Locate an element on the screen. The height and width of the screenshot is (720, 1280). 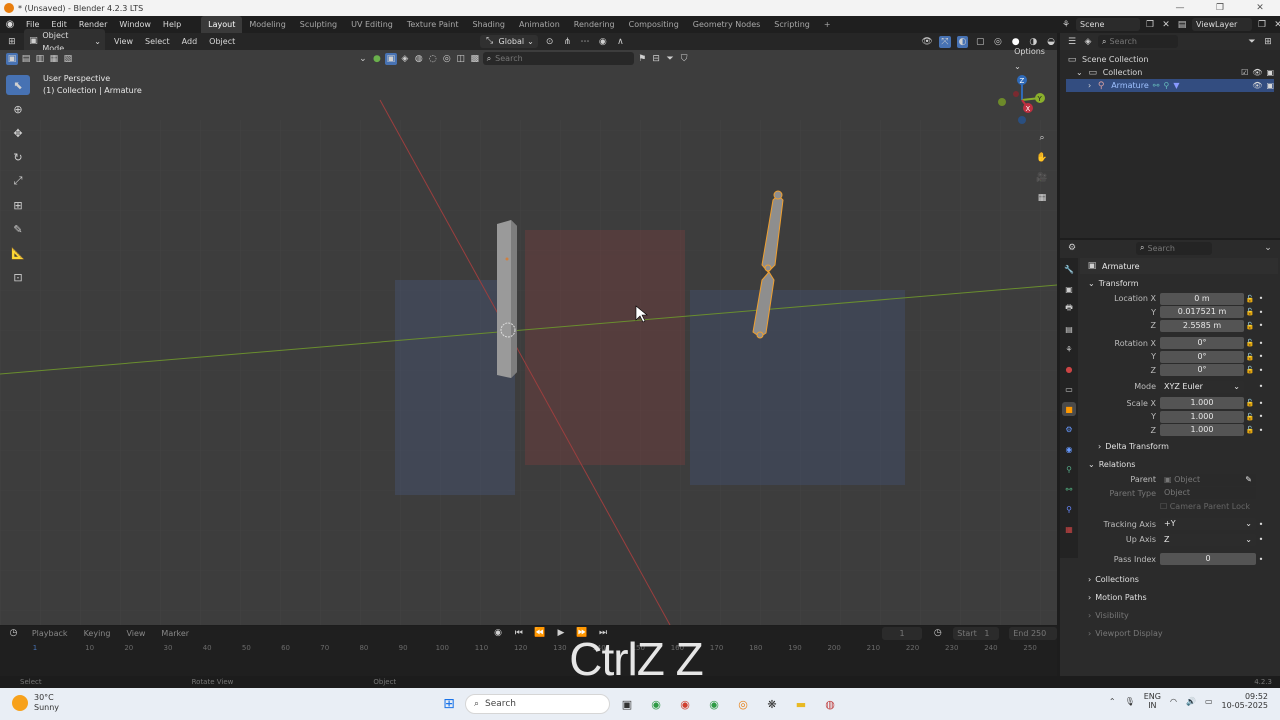
outliner-item-armature: › ⚲ Armature ⚯ ⚲ ▼ 👁 ▣ is located at coordinates (1170, 85).